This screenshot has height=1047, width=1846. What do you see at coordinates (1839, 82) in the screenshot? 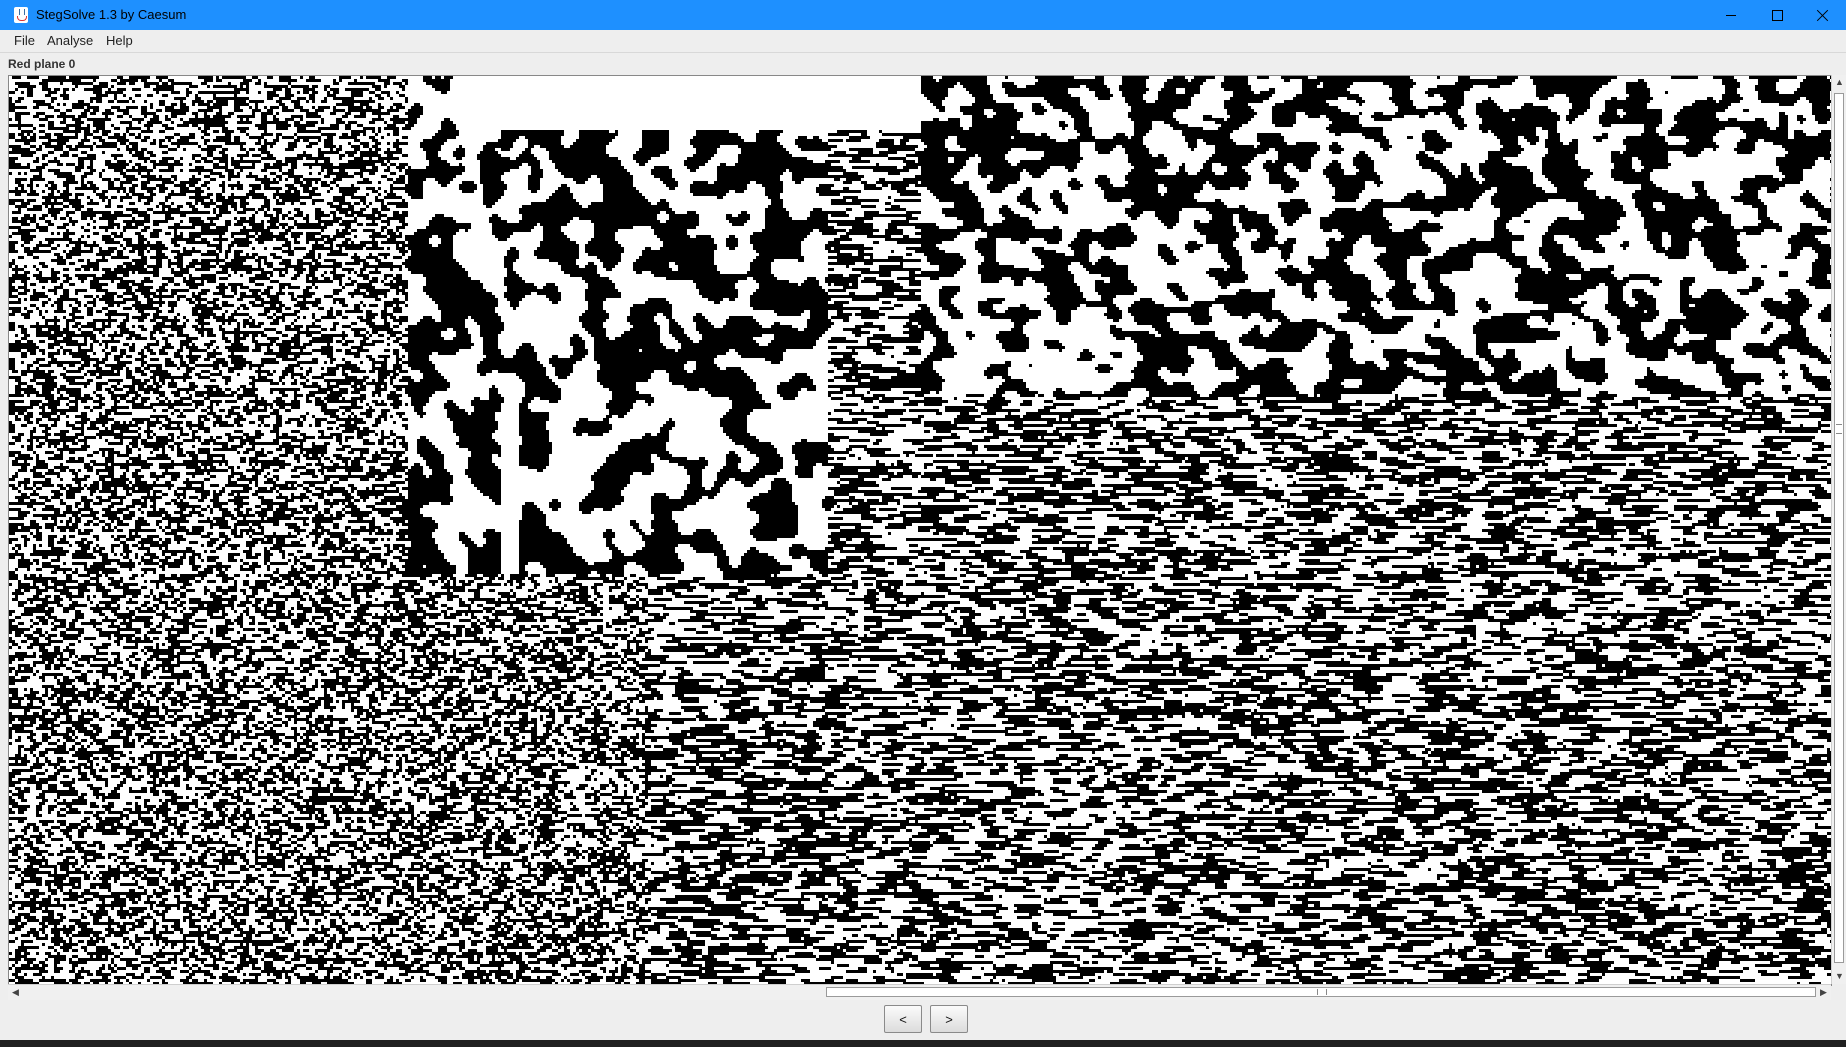
I see `scroll-up-arrow-icon: ▲` at bounding box center [1839, 82].